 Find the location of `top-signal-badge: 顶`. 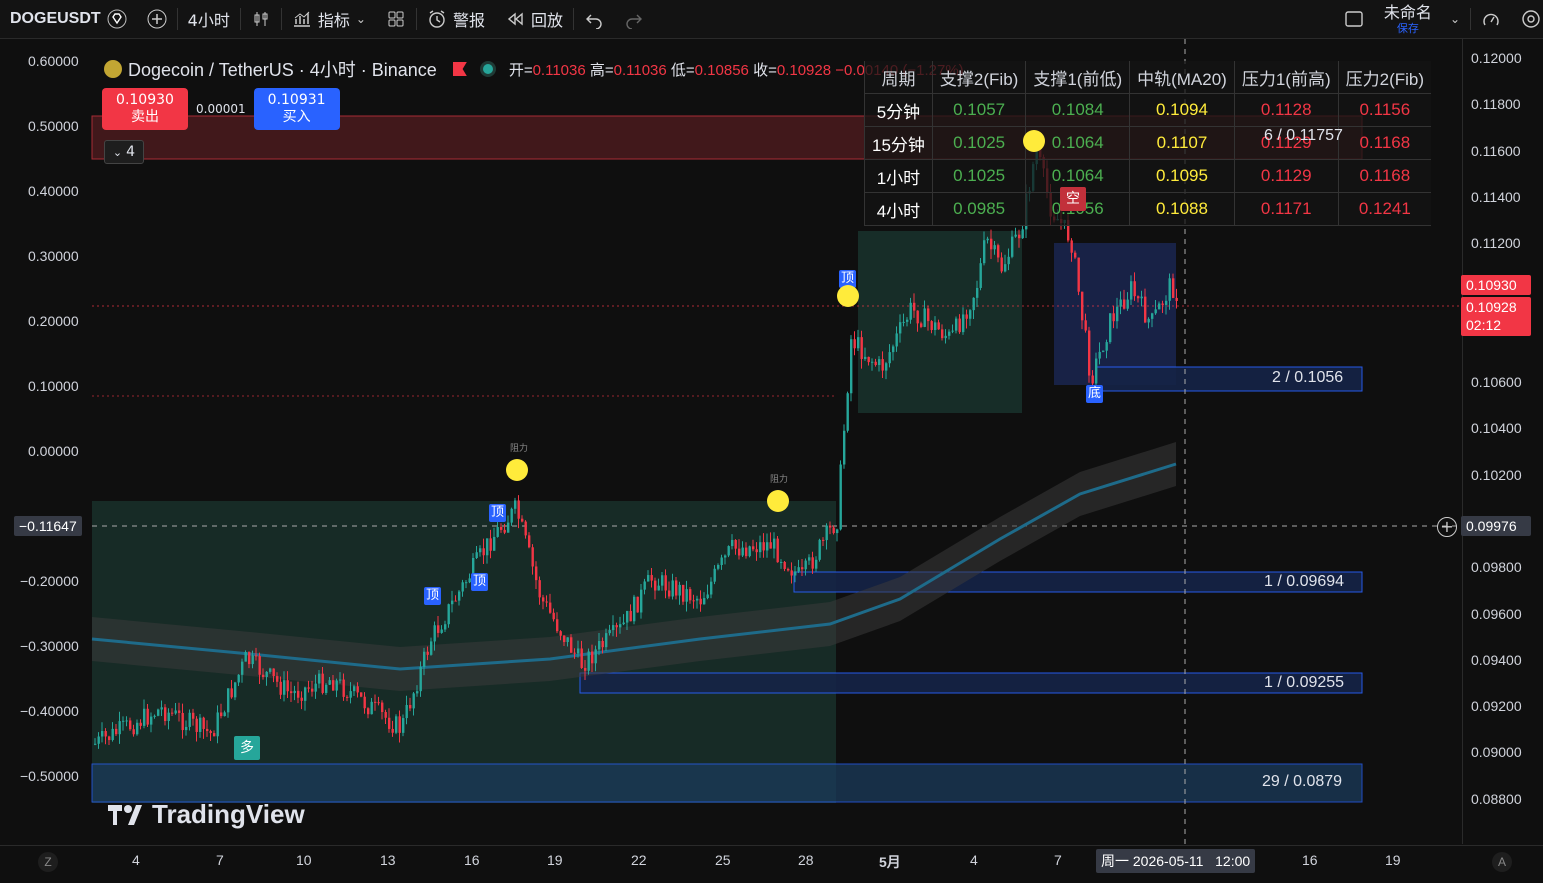

top-signal-badge: 顶 is located at coordinates (498, 513).